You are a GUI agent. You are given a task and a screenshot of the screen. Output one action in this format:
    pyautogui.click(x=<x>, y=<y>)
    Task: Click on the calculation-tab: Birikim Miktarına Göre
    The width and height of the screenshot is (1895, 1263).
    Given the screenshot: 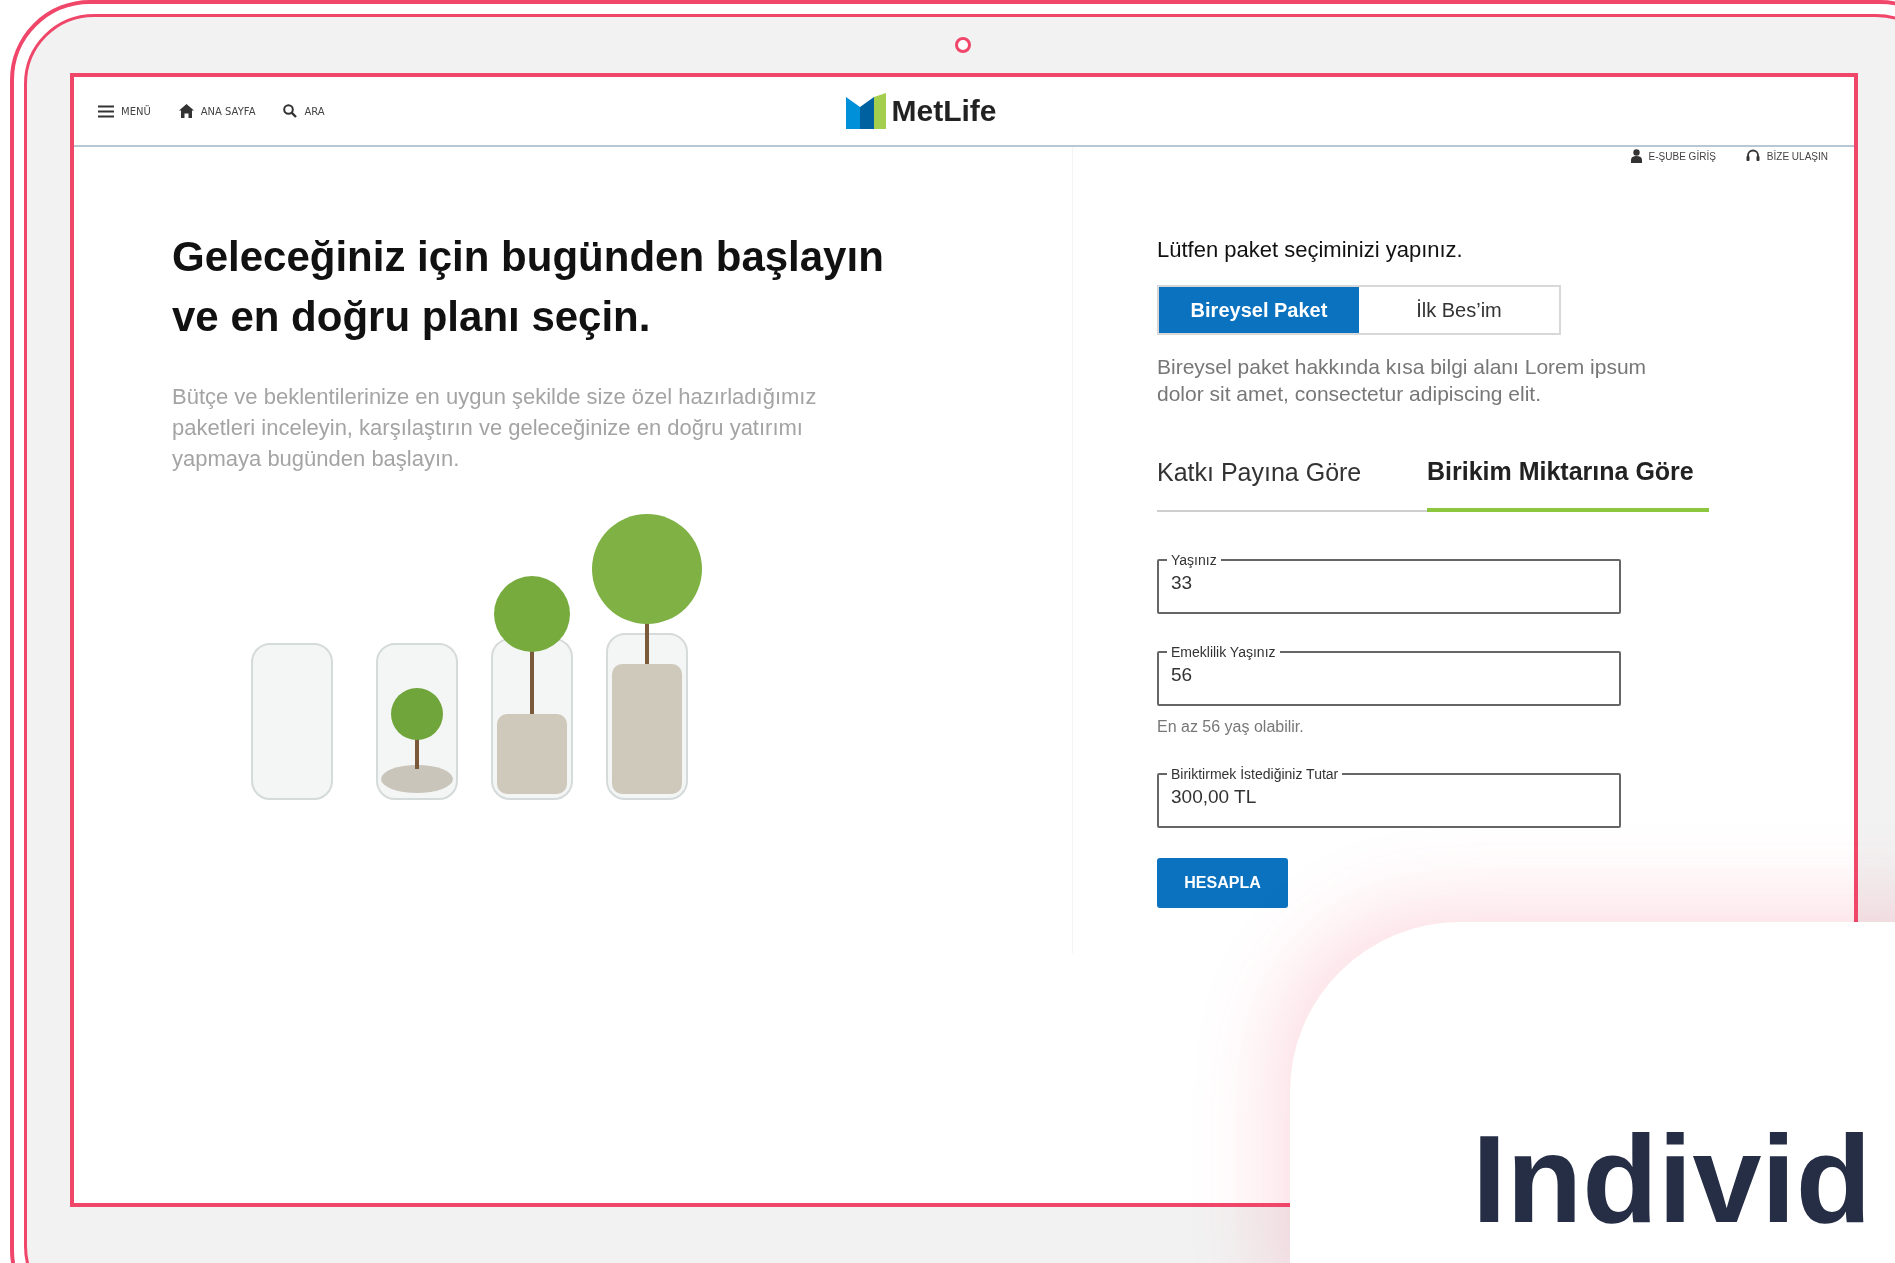 What is the action you would take?
    pyautogui.click(x=1568, y=484)
    